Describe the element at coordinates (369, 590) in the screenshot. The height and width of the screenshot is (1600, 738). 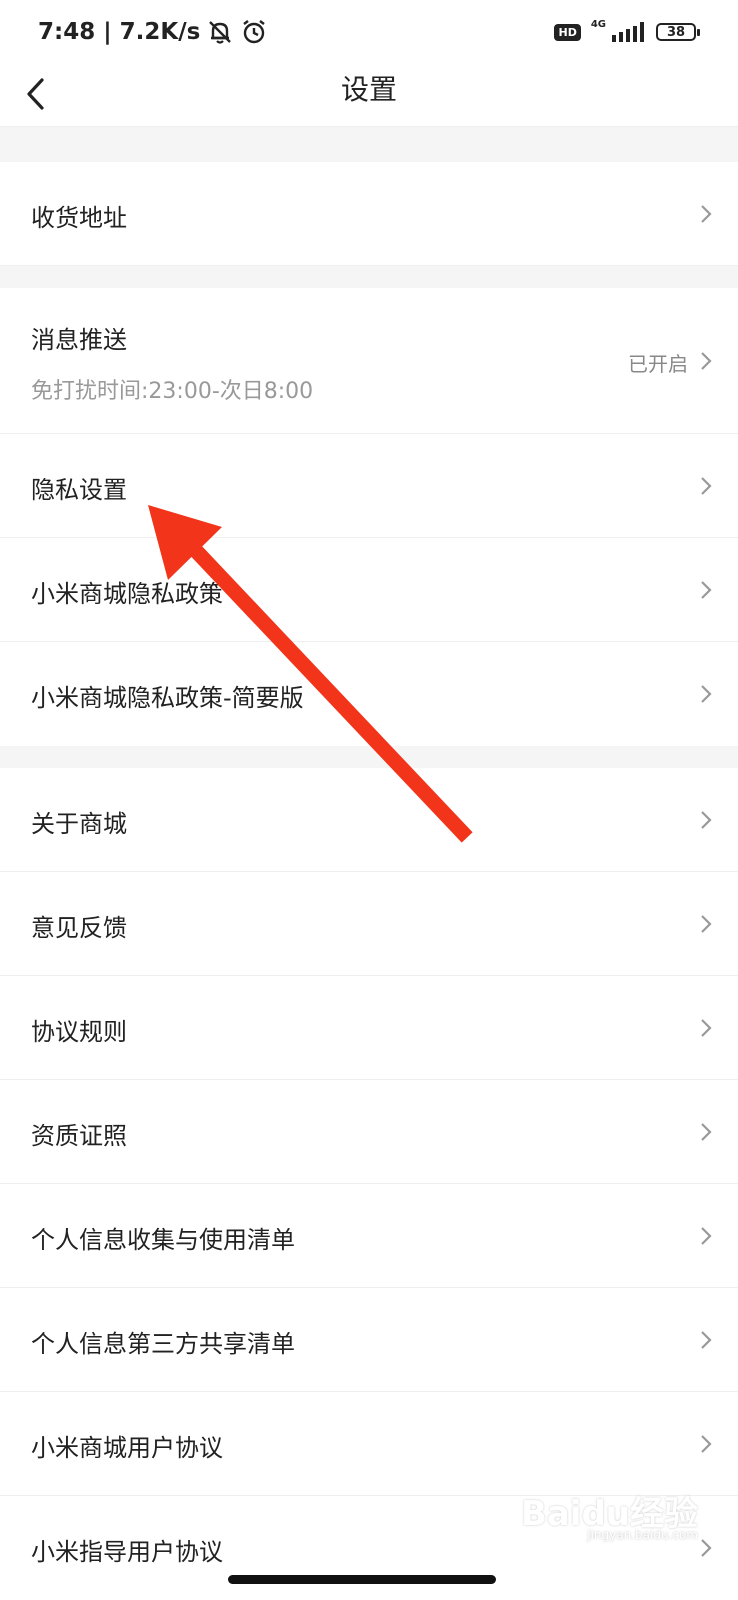
I see `settings-row-privacy-policy: 小米商城隐私政策` at that location.